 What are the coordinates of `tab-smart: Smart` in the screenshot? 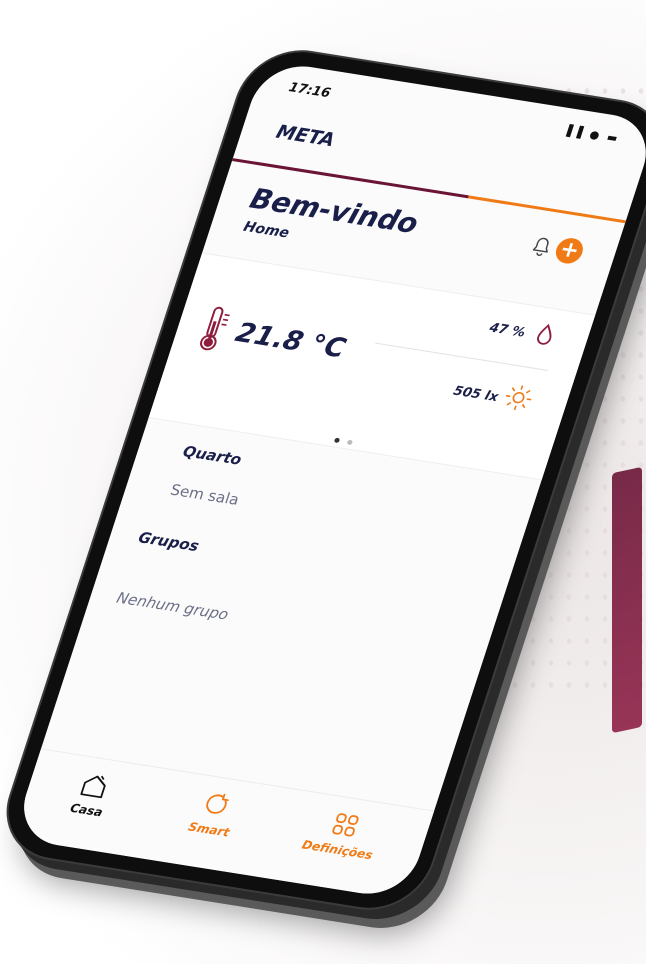 It's located at (213, 814).